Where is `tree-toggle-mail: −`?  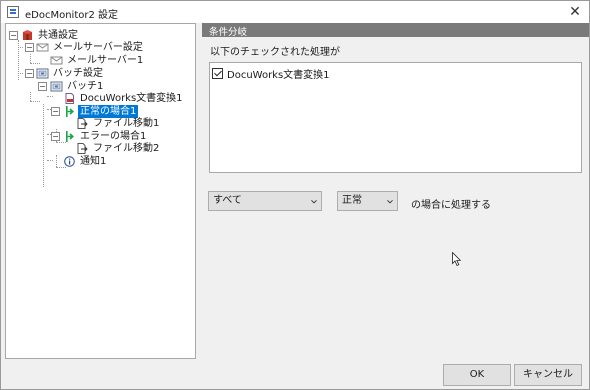 tree-toggle-mail: − is located at coordinates (29, 47).